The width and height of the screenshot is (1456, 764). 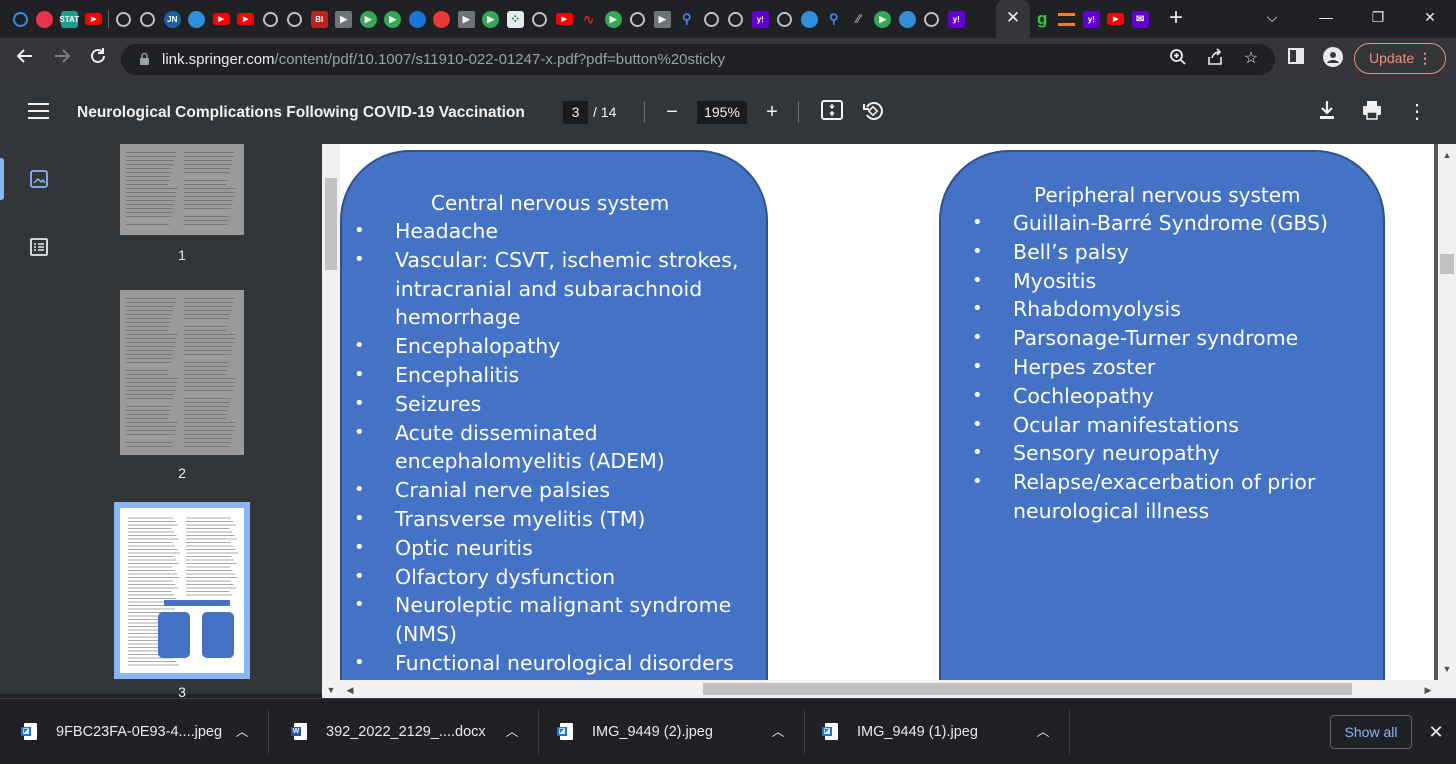 I want to click on thumbnails-icon, so click(x=39, y=179).